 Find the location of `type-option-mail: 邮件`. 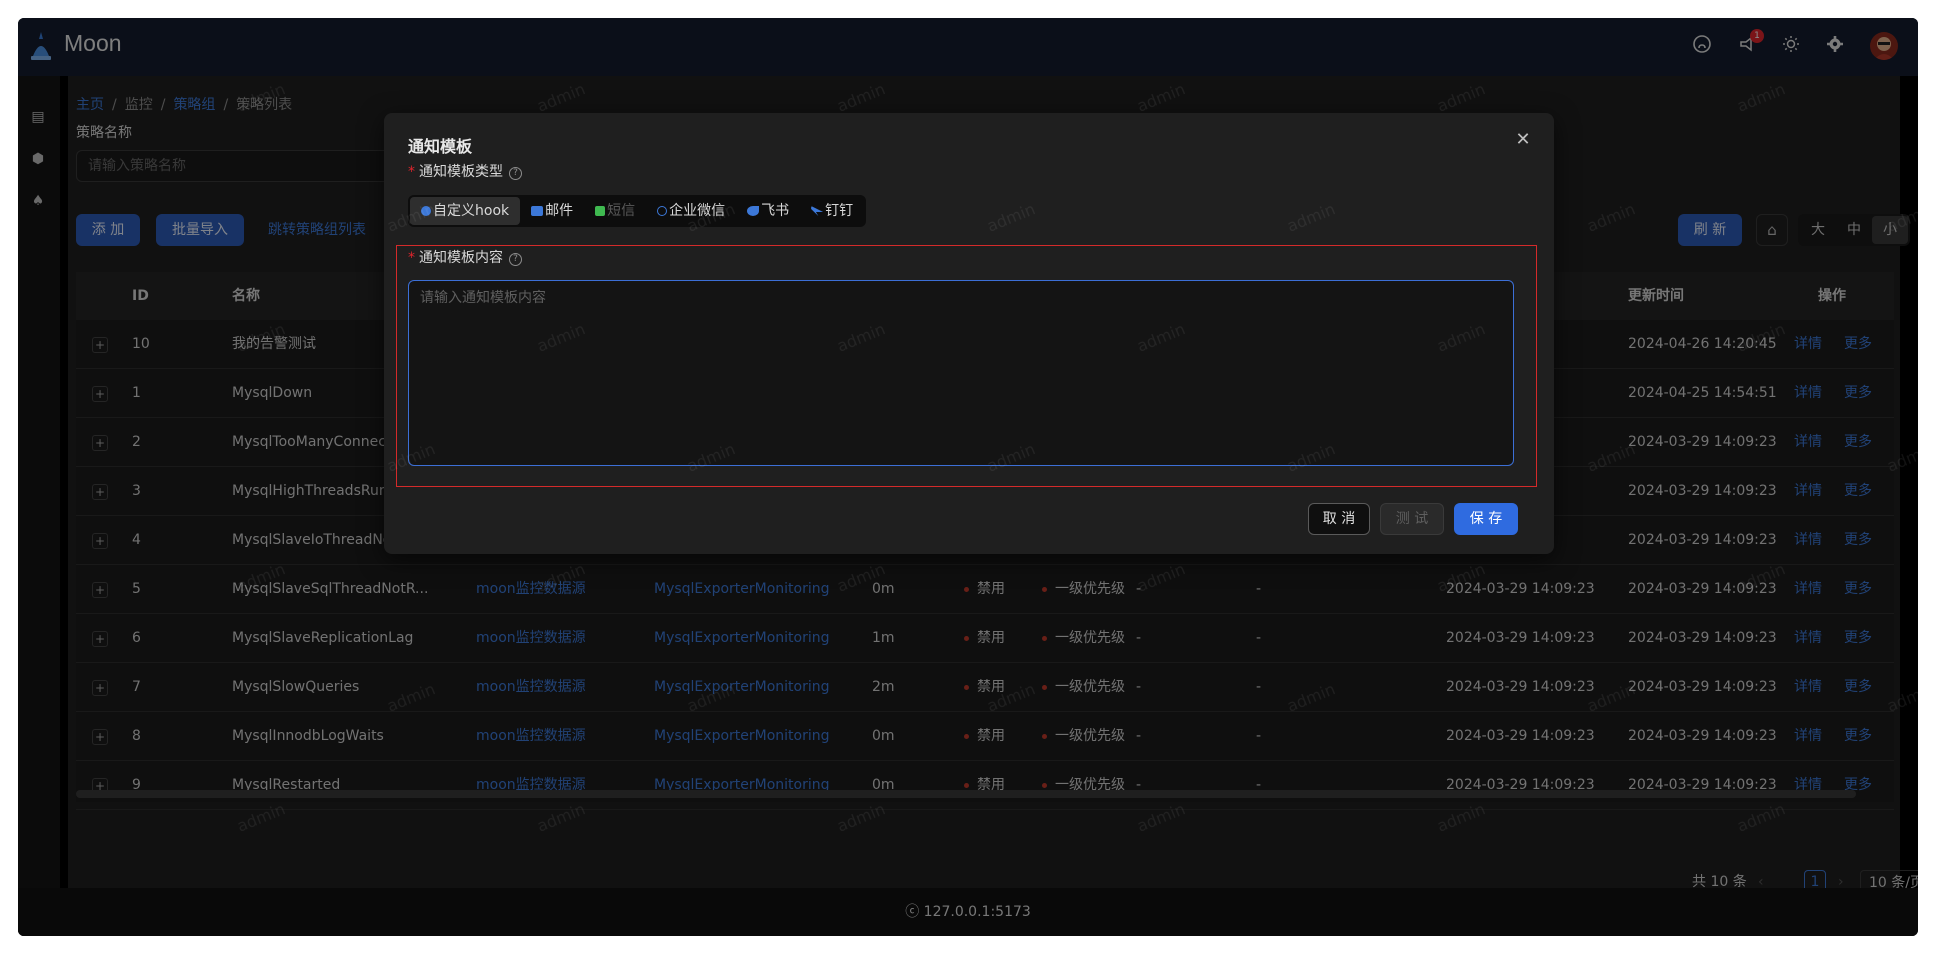

type-option-mail: 邮件 is located at coordinates (552, 211).